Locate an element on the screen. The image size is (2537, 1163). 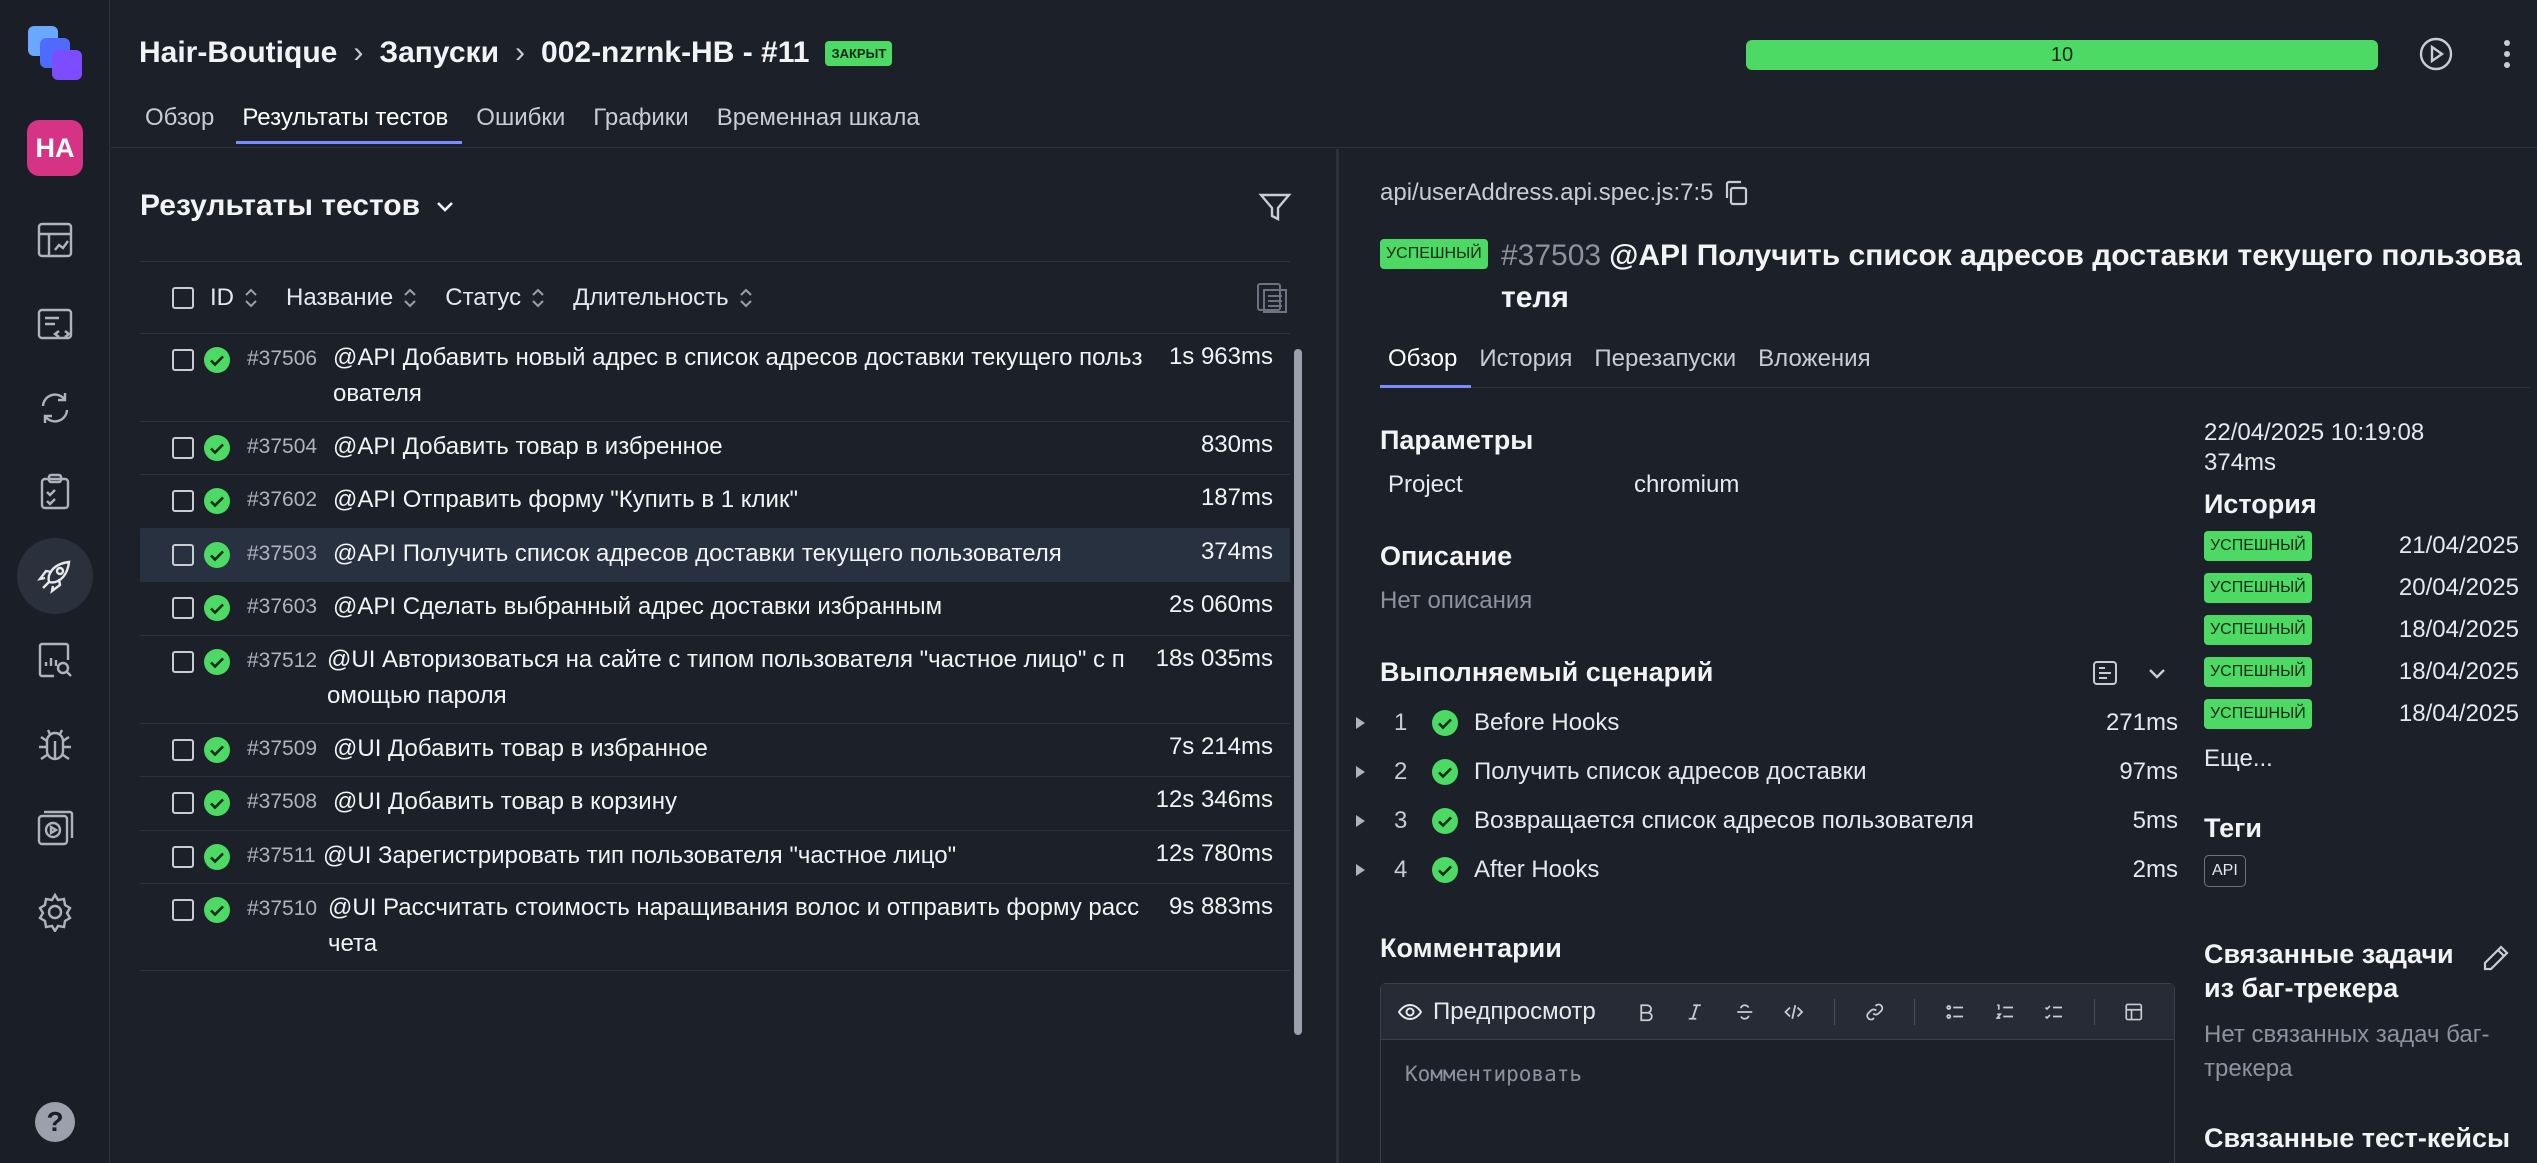
history-item: УСПЕШНЫЙ 20/04/2025 is located at coordinates (2361, 588).